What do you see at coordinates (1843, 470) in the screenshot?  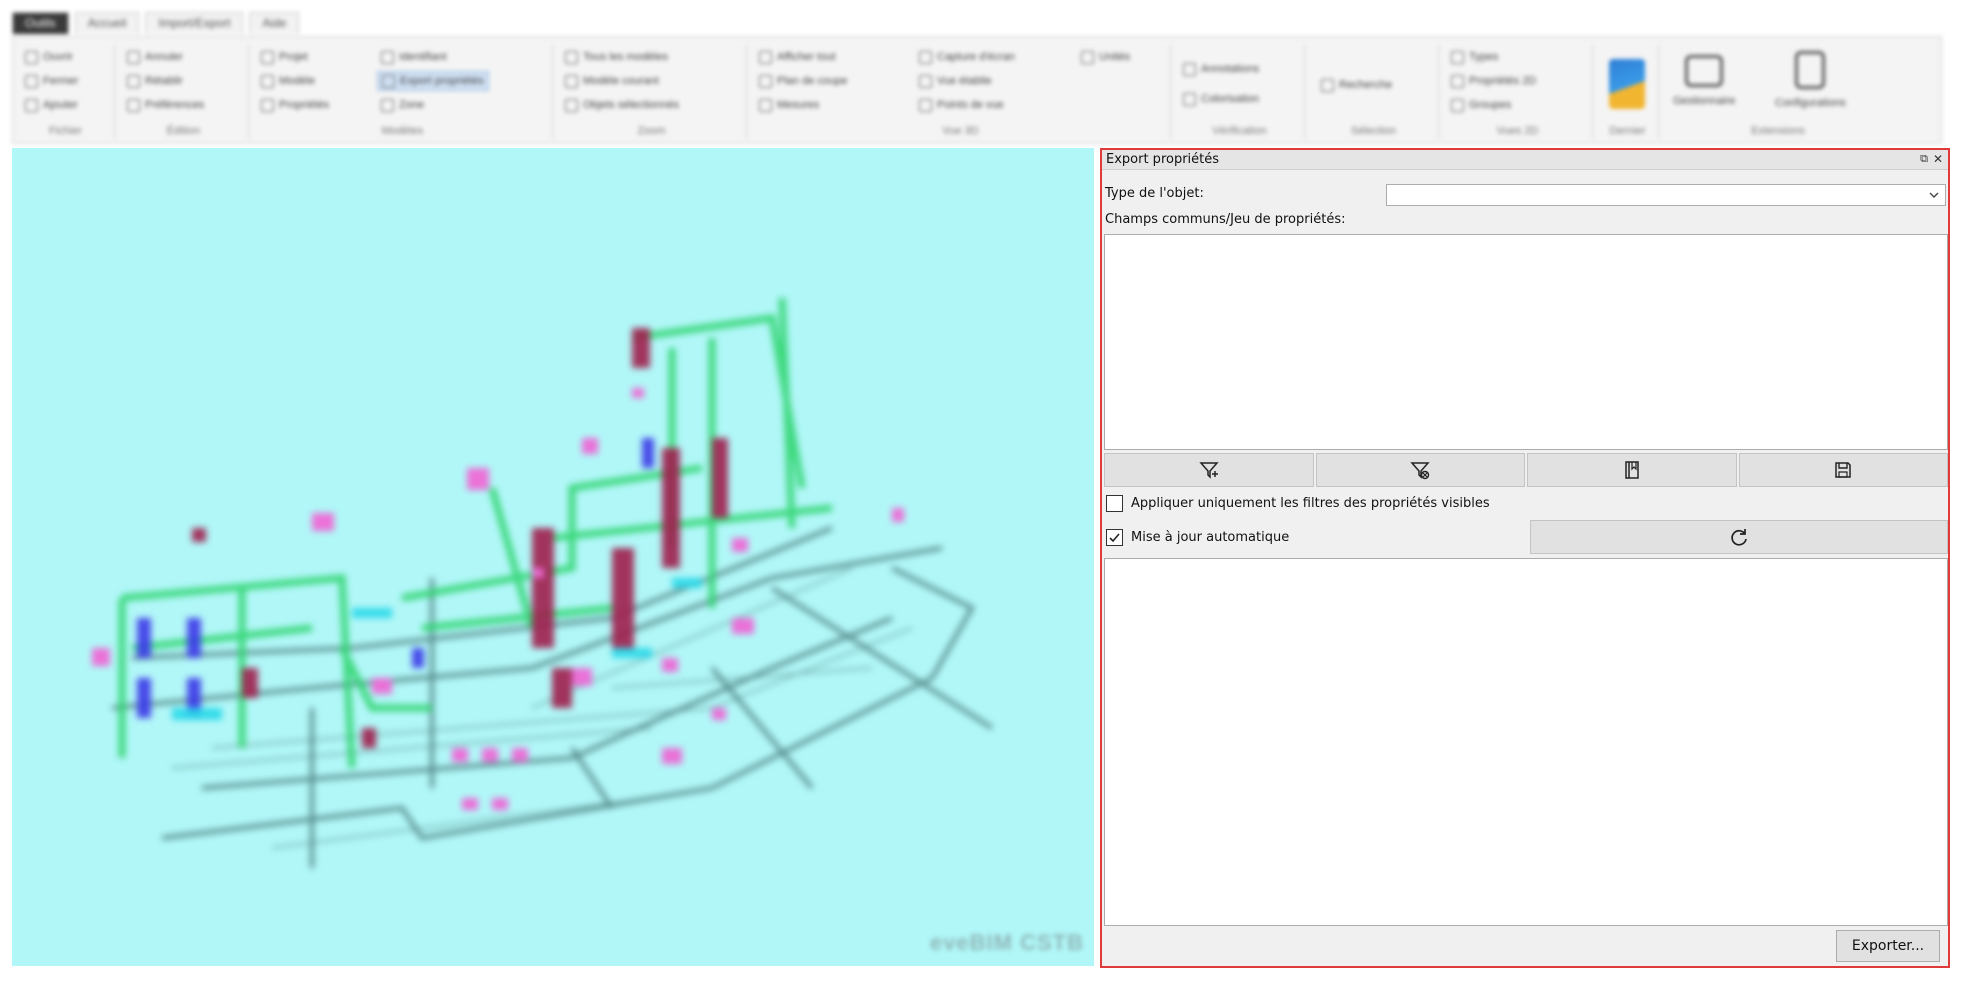 I see `save-template-button` at bounding box center [1843, 470].